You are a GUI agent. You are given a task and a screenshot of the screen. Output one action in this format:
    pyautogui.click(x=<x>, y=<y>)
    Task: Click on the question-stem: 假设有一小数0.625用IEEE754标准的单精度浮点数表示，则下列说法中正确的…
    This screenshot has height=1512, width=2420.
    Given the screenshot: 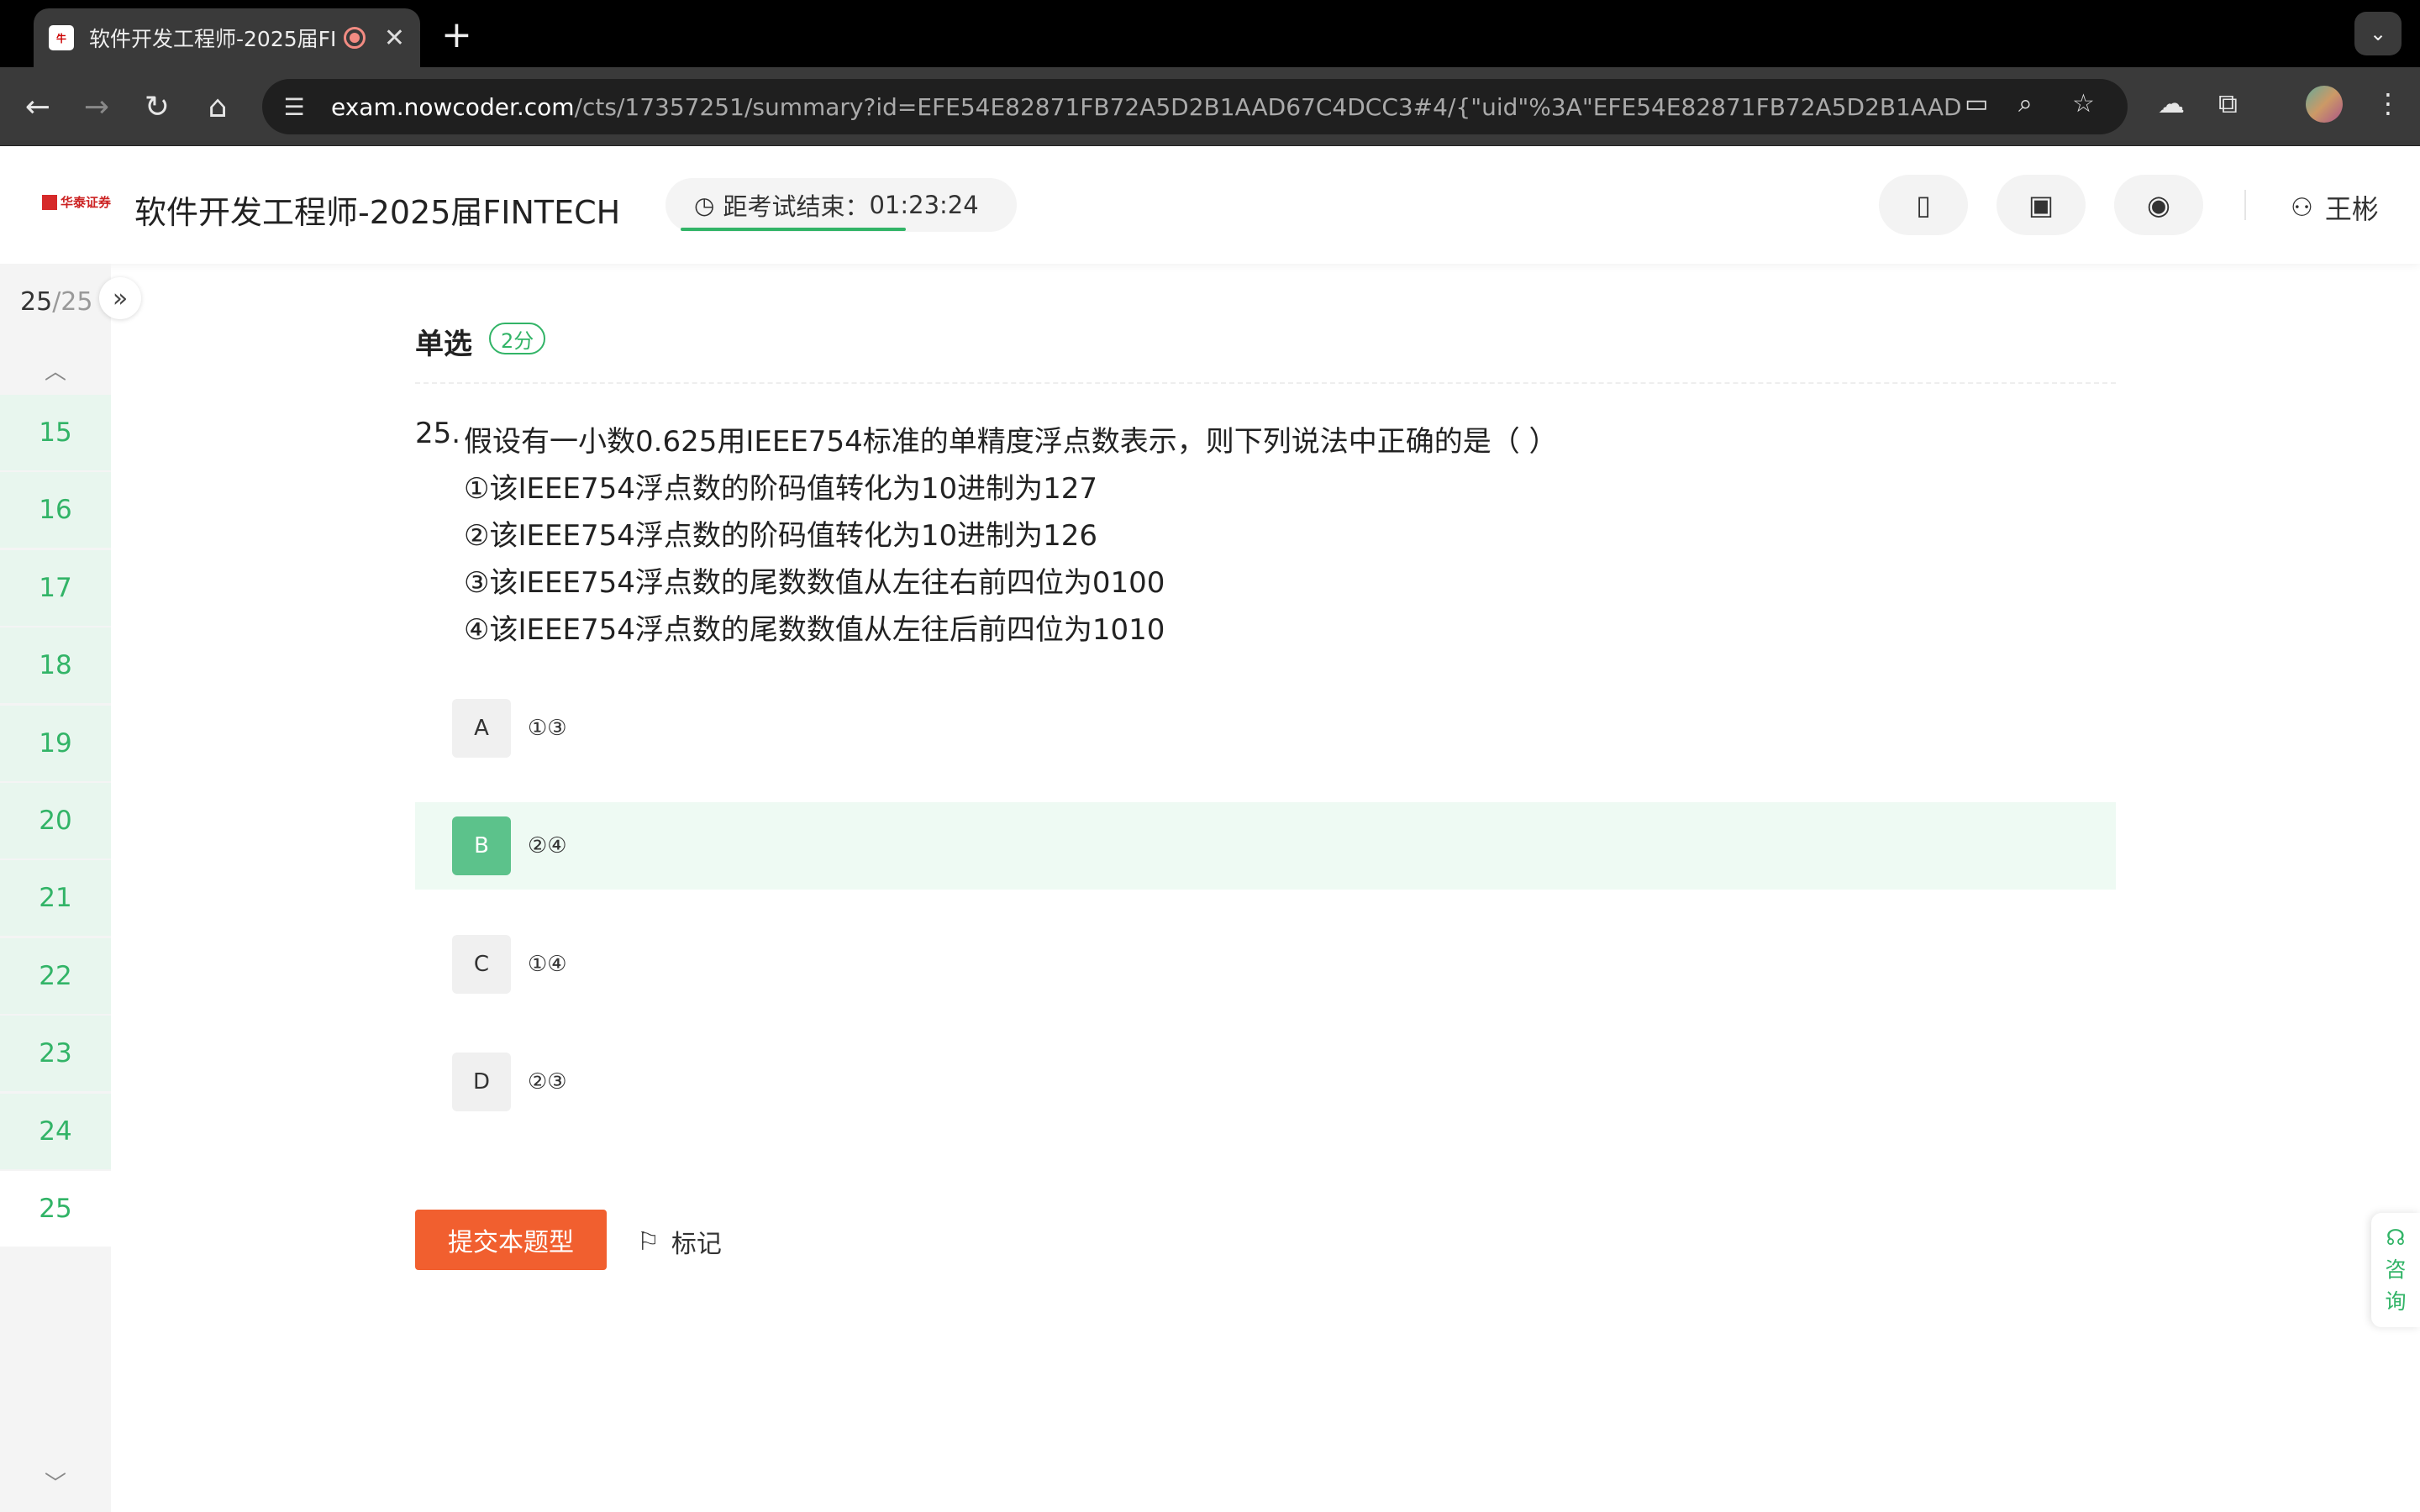 What is the action you would take?
    pyautogui.click(x=1011, y=442)
    